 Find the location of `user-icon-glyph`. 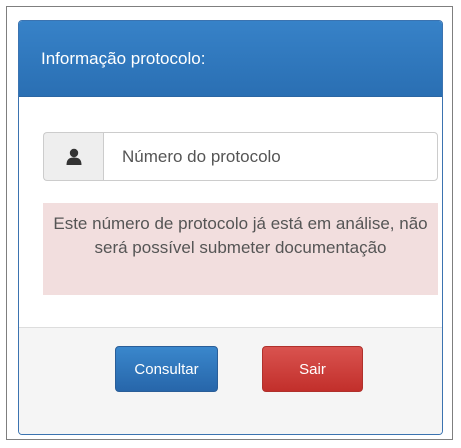

user-icon-glyph is located at coordinates (73, 156).